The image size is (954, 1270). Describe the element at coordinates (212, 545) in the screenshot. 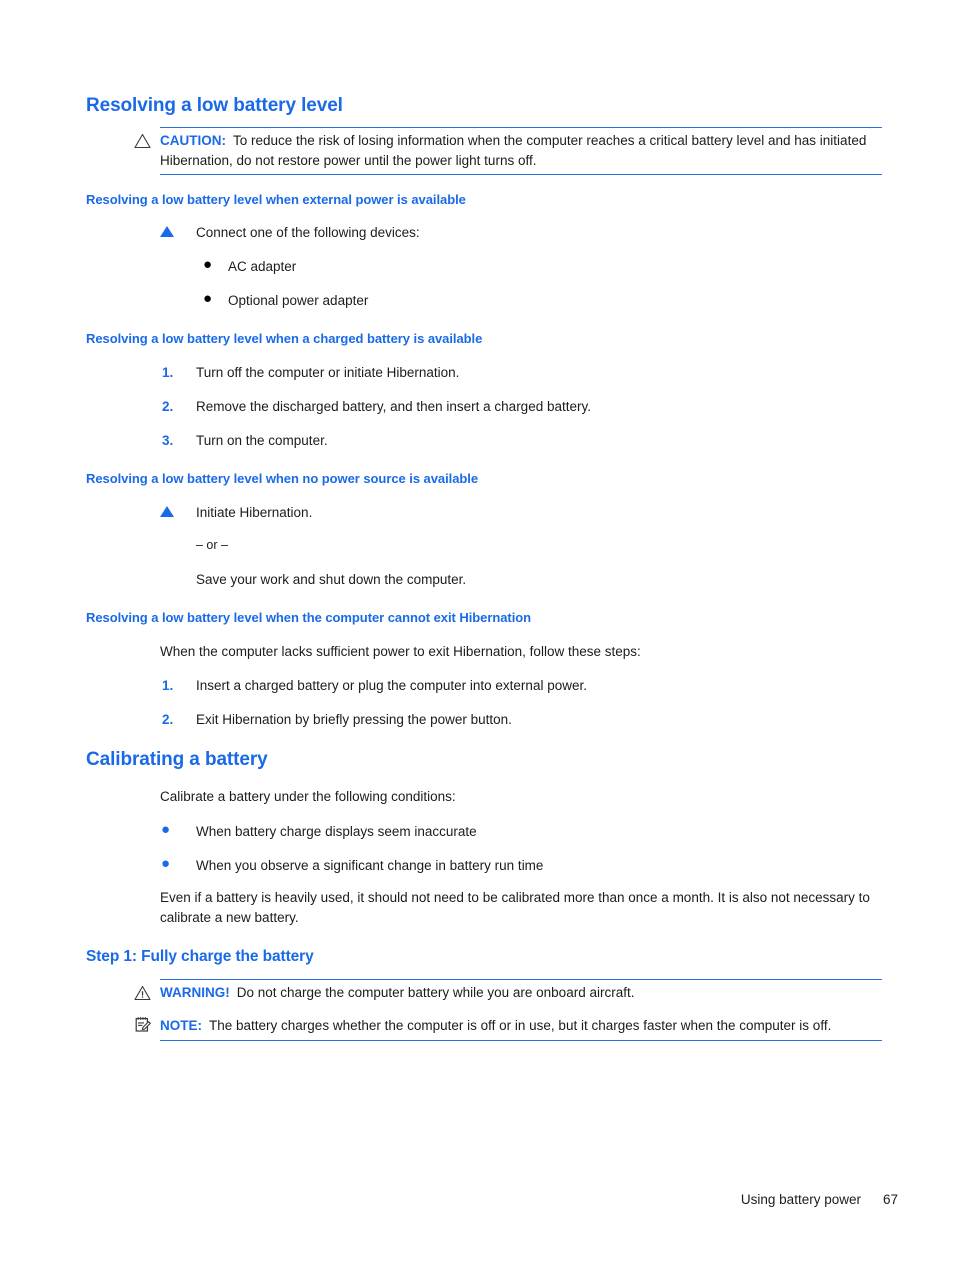

I see `or-separator: – or –` at that location.